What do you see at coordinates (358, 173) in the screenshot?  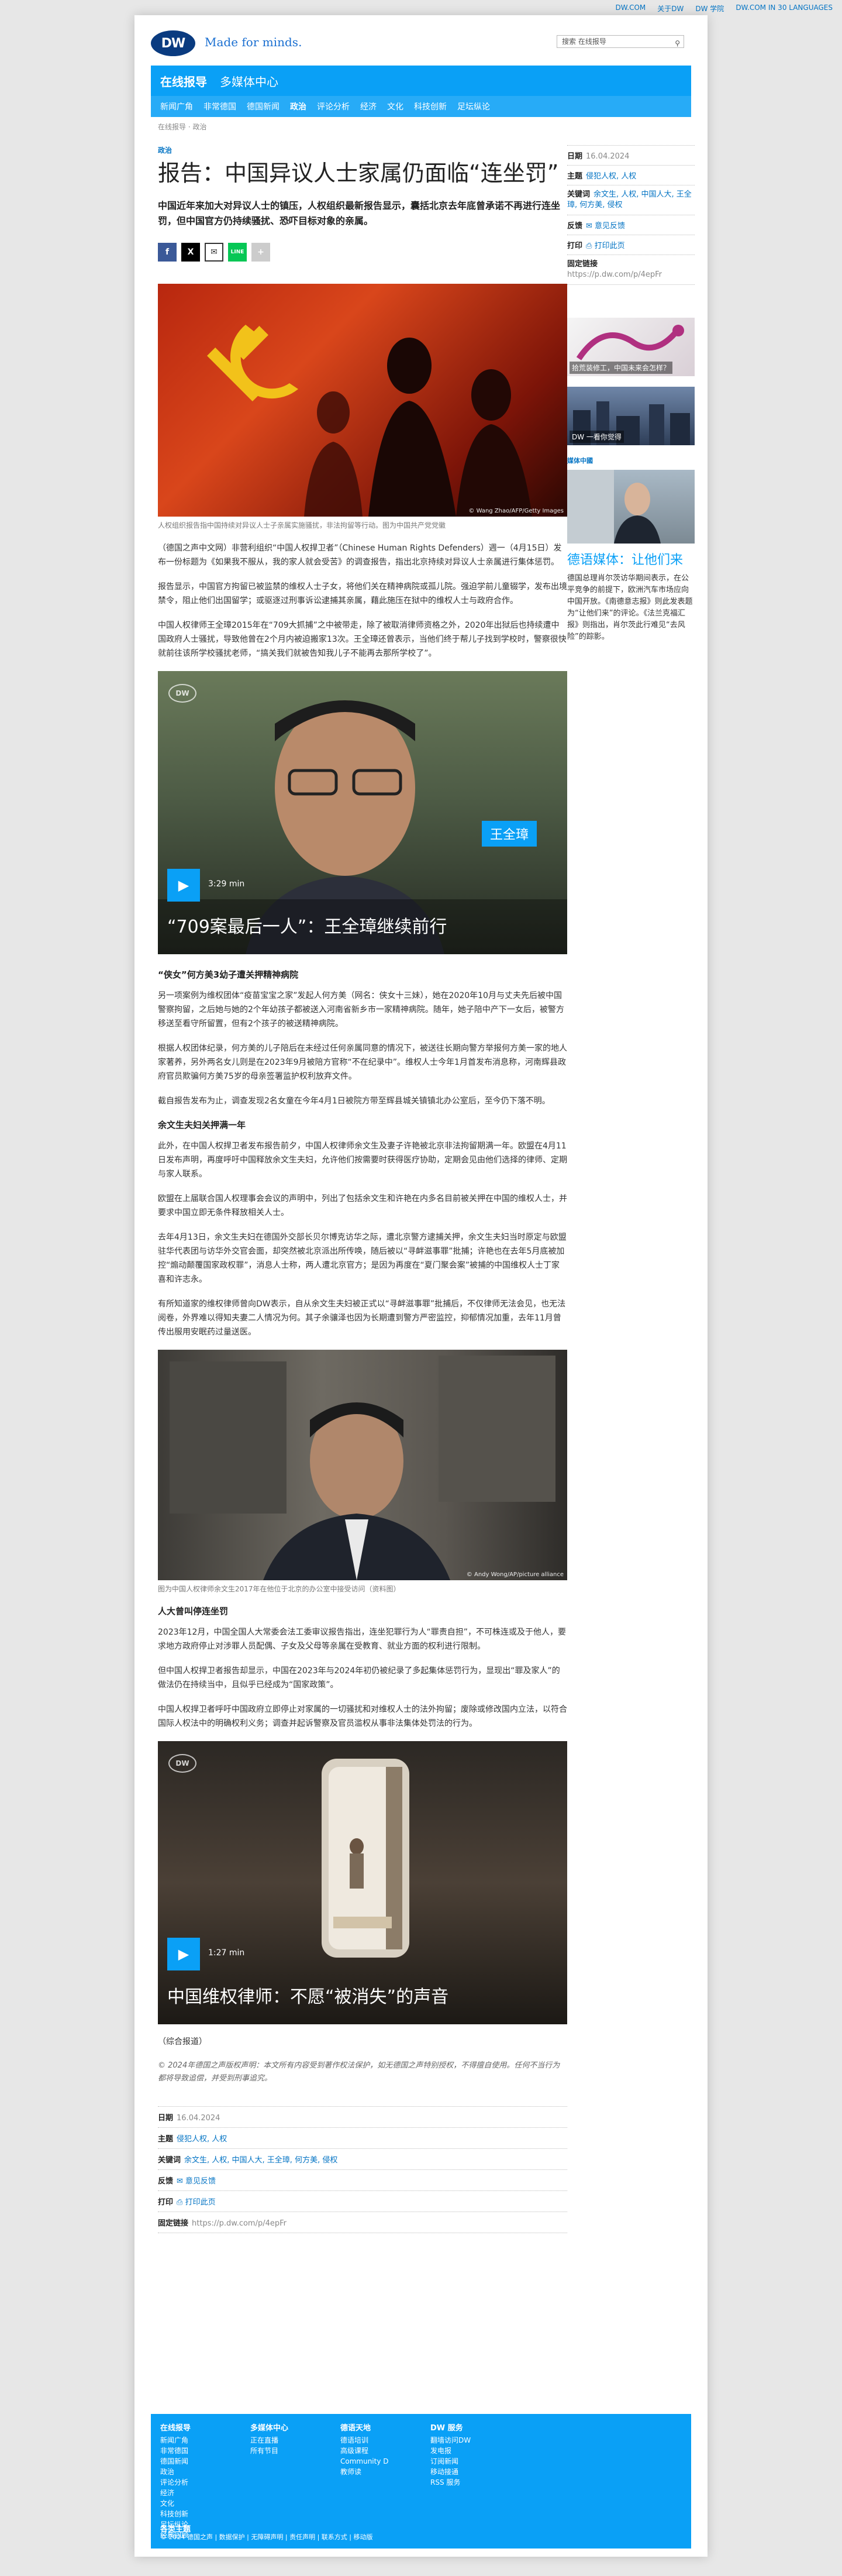 I see `page-title: 报告：中国异议人士家属仍面临“连坐罚”` at bounding box center [358, 173].